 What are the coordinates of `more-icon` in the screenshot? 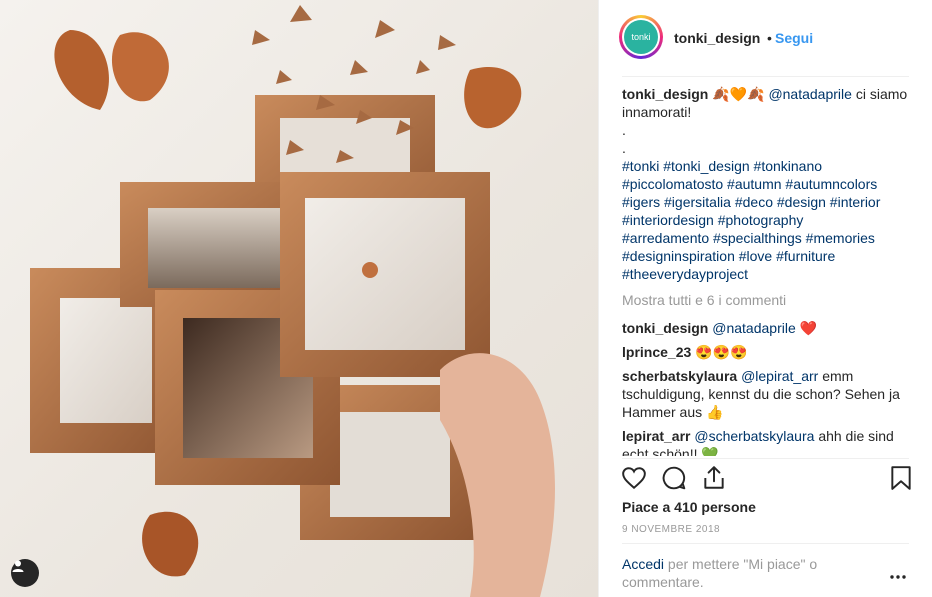 It's located at (898, 576).